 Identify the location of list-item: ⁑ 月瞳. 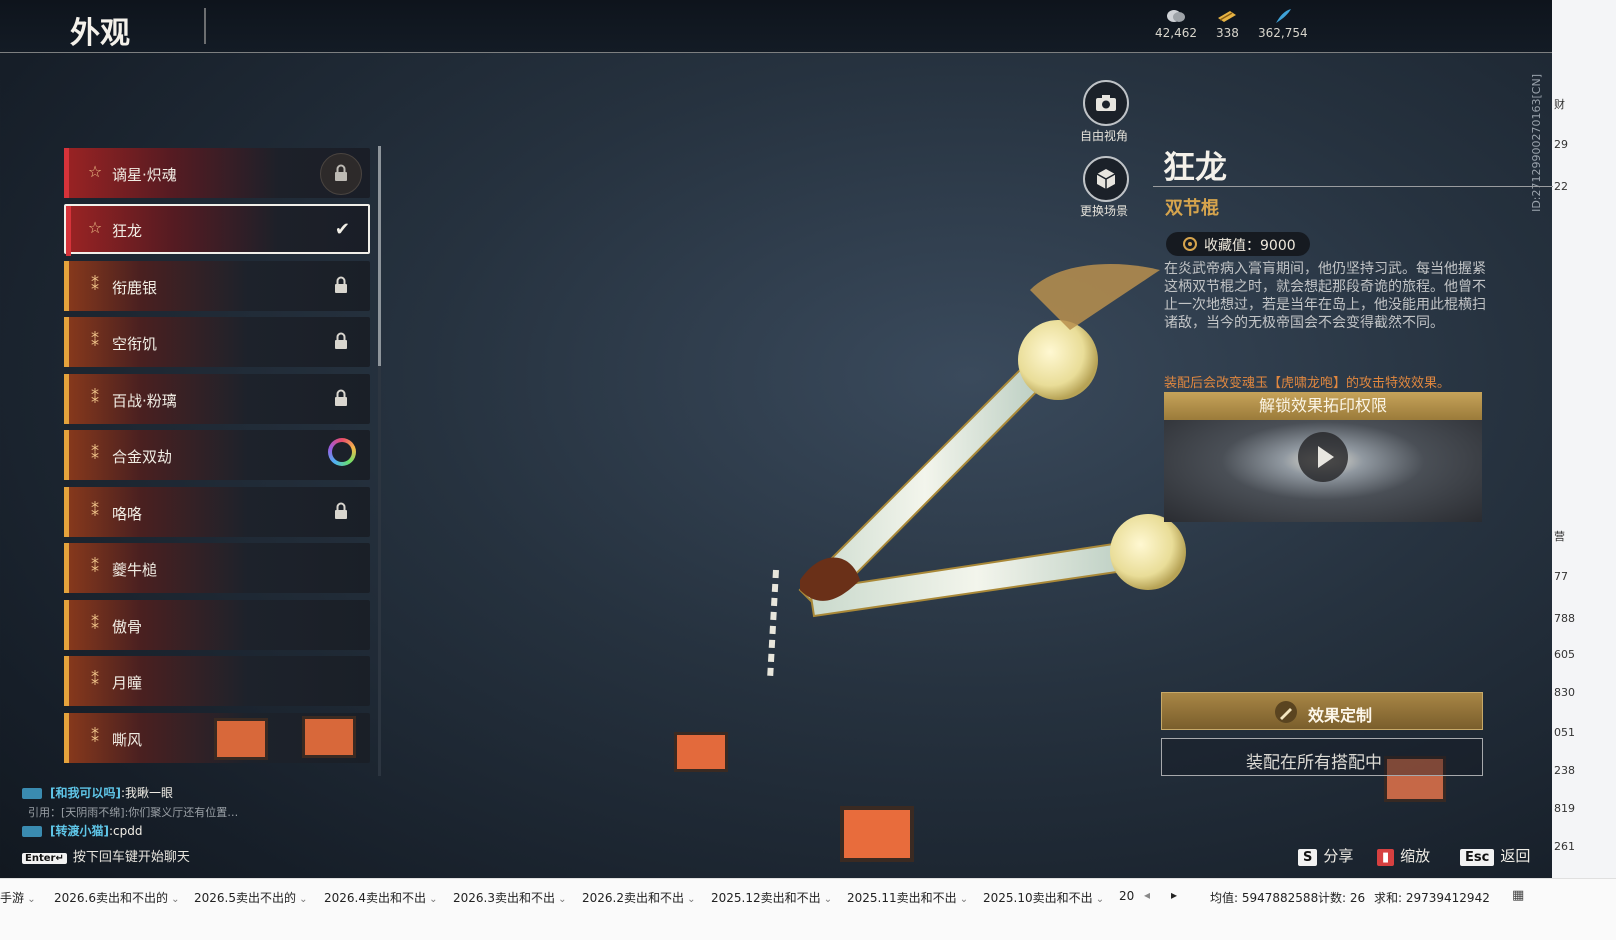
(217, 681).